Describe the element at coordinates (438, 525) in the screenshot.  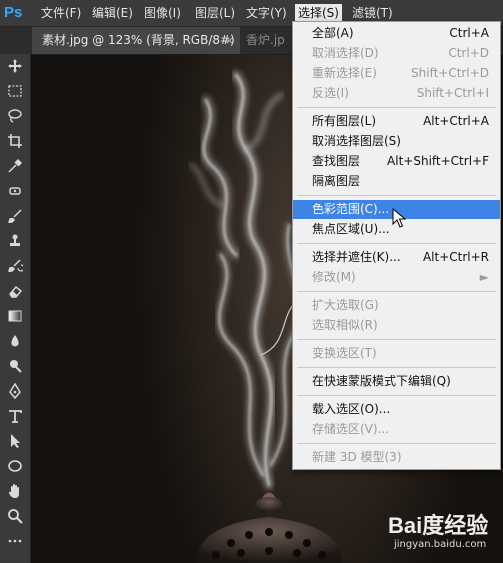
I see `watermark-logo: Bai度经验` at that location.